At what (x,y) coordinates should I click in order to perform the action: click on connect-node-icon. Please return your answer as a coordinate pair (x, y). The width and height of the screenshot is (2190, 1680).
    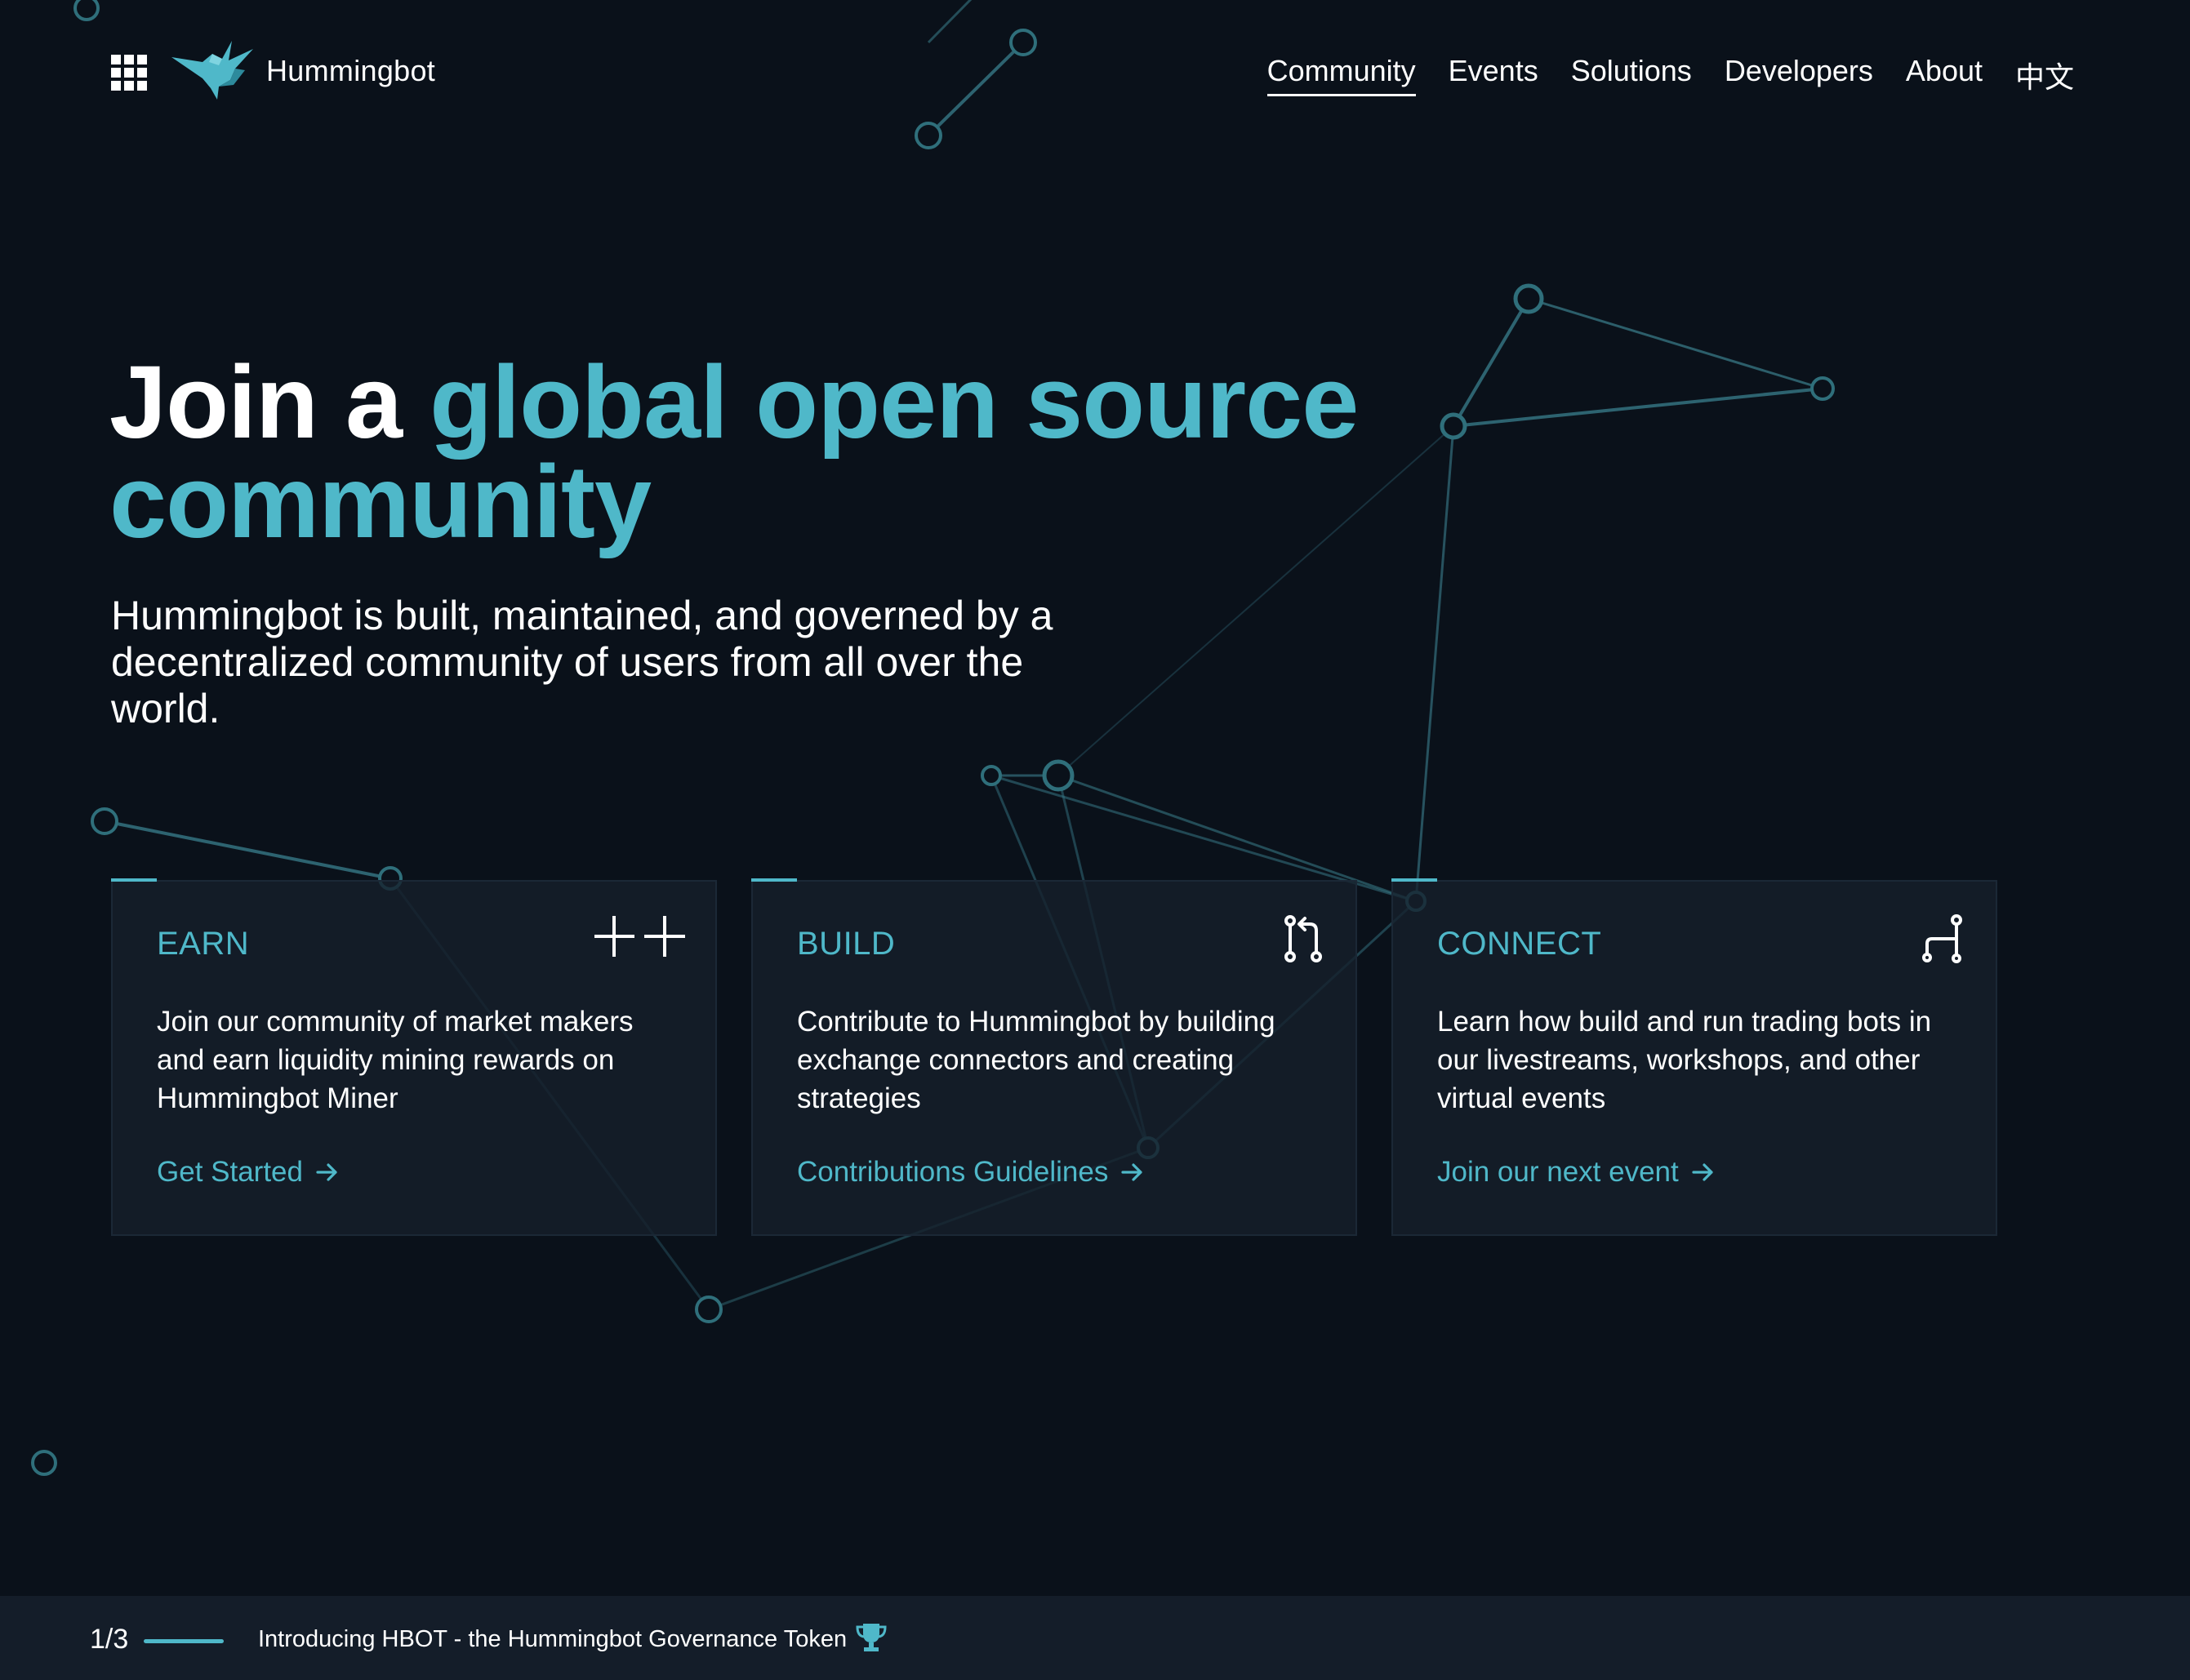
    Looking at the image, I should click on (1942, 939).